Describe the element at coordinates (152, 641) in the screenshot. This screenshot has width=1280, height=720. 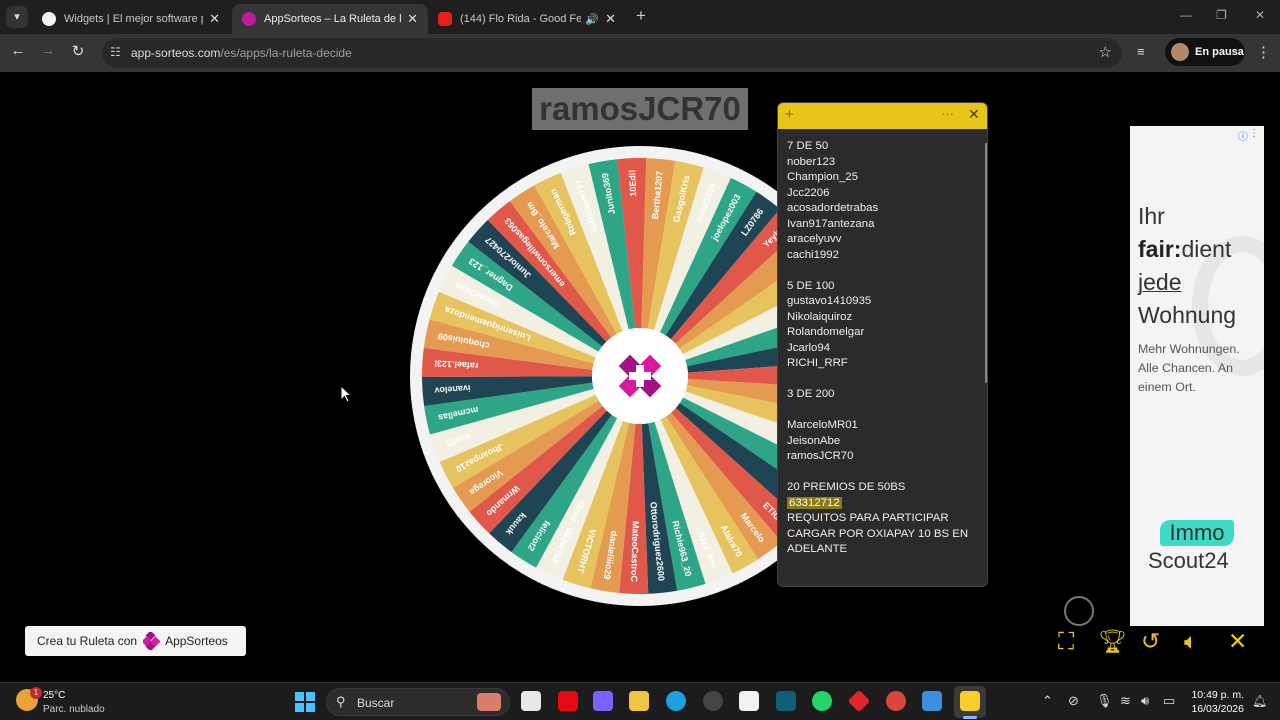
I see `appsorteos-mini-logo-icon` at that location.